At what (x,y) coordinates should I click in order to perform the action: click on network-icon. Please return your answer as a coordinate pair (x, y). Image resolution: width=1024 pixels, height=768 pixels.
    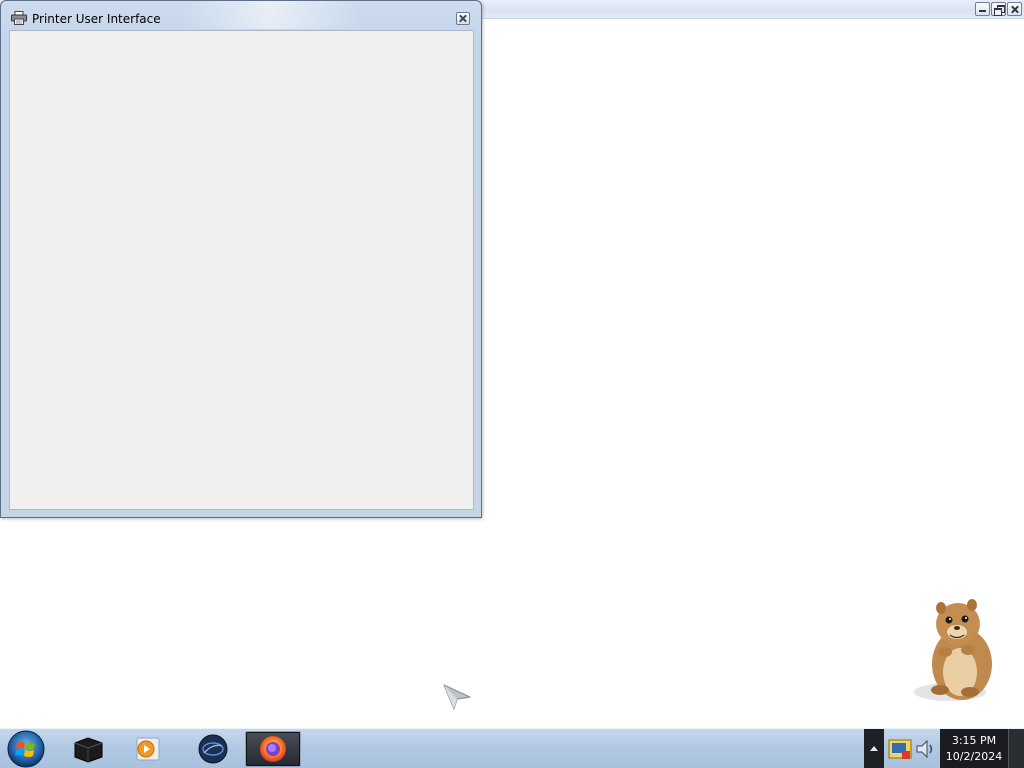
    Looking at the image, I should click on (900, 749).